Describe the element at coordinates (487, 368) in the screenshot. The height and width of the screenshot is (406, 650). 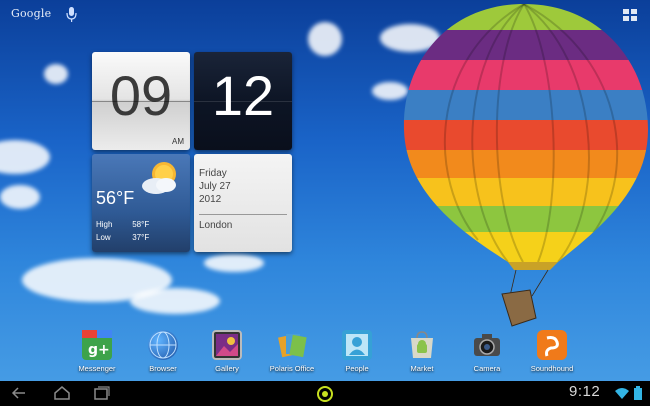
I see `app-label: Camera` at that location.